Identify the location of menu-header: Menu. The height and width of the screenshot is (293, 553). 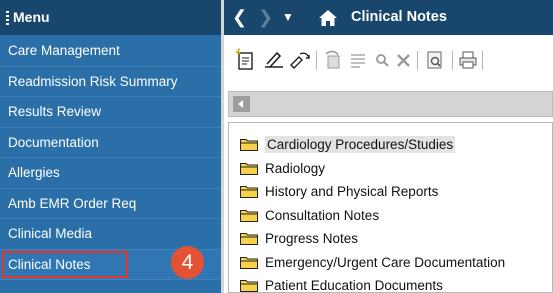
(110, 17).